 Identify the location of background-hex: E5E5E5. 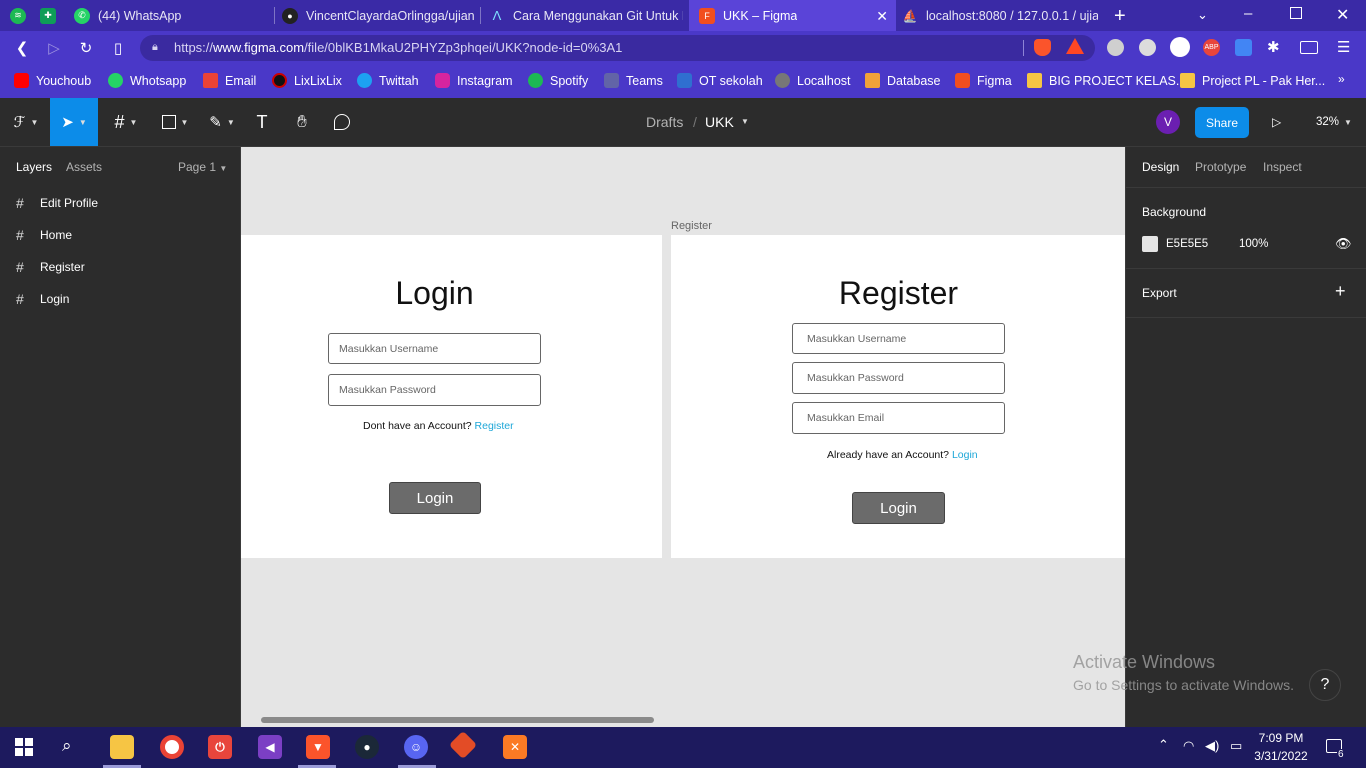
(1187, 244).